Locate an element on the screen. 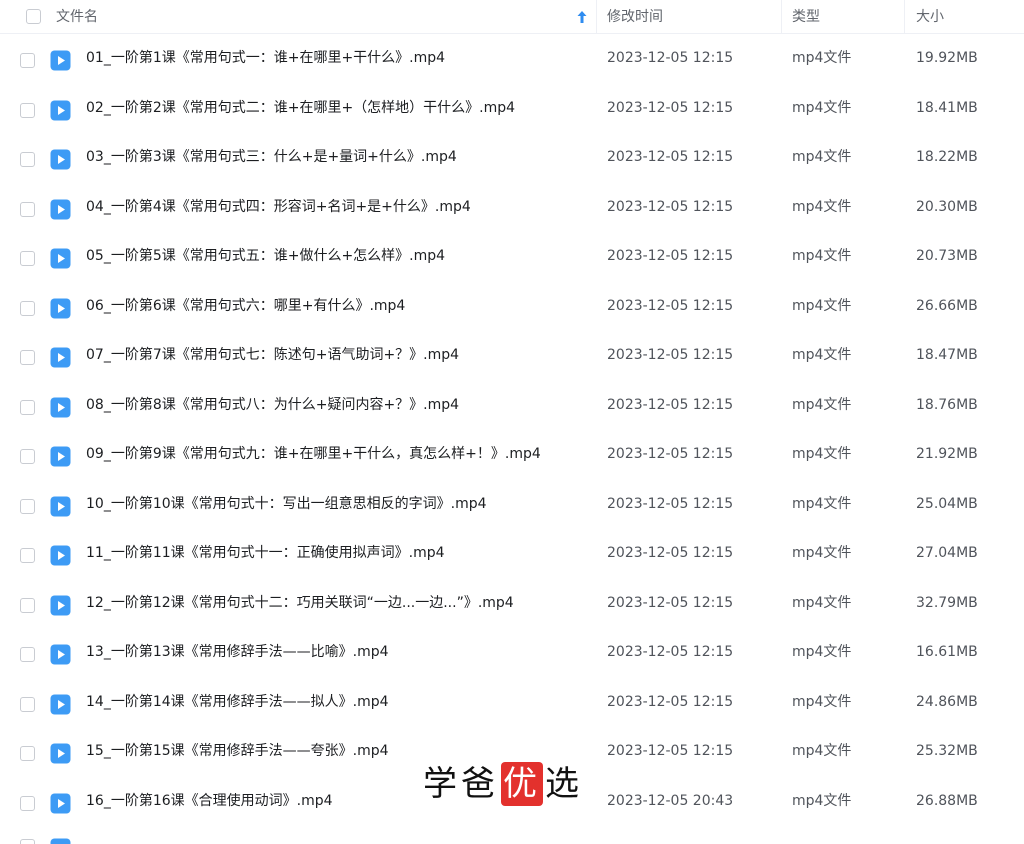 The height and width of the screenshot is (844, 1024). file-size: 18.41MB is located at coordinates (947, 107).